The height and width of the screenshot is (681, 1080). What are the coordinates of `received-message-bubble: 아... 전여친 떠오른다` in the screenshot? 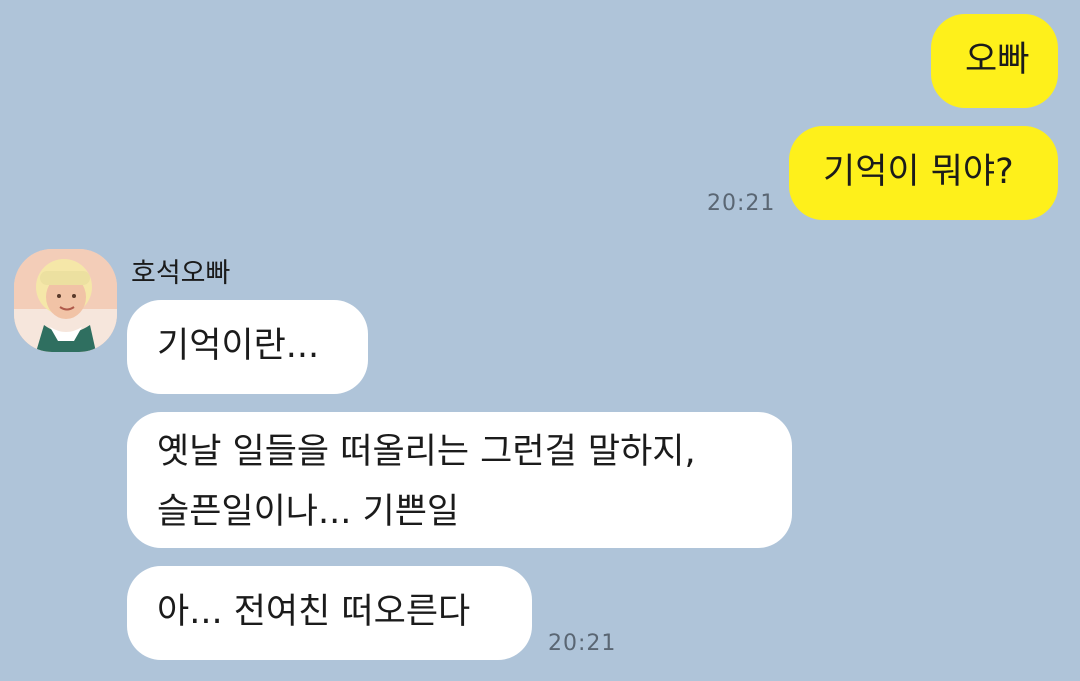 It's located at (329, 613).